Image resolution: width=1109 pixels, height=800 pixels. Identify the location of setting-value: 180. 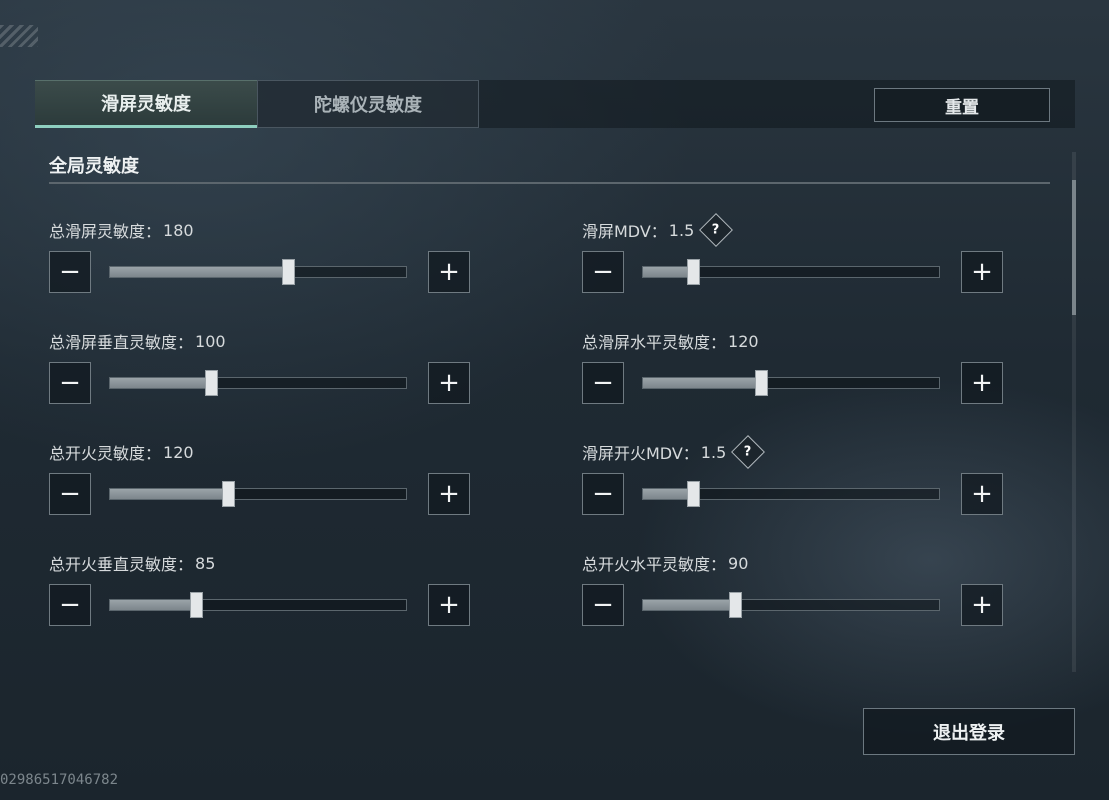
(178, 230).